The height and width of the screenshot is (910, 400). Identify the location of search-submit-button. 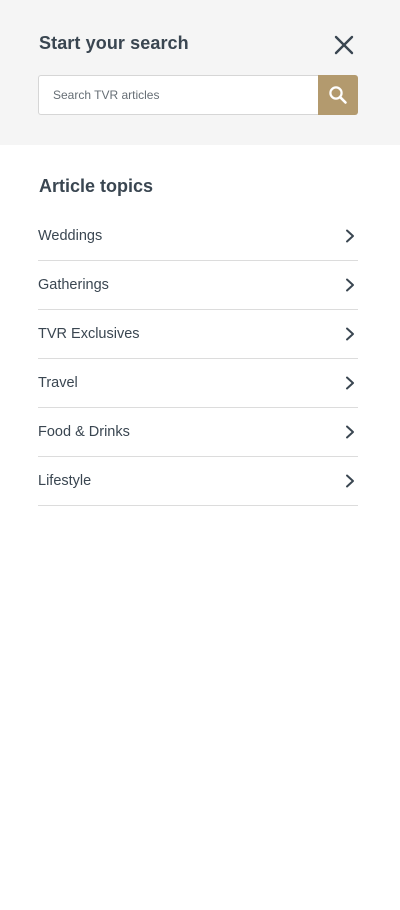
(338, 95).